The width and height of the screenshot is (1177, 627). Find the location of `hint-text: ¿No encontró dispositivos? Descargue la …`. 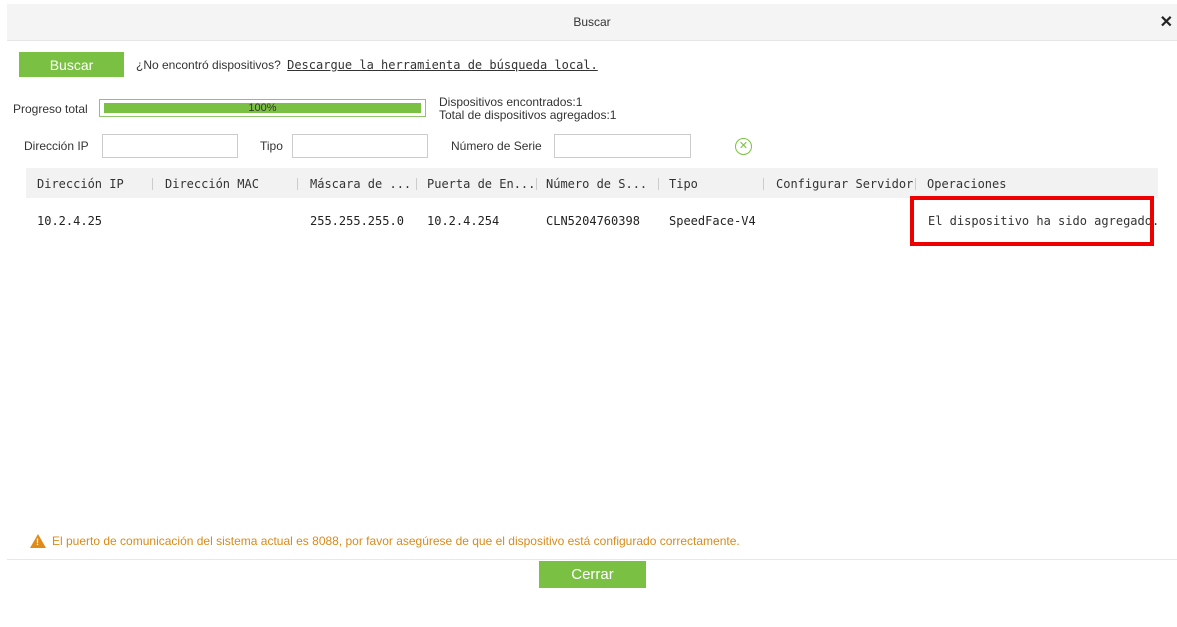

hint-text: ¿No encontró dispositivos? Descargue la … is located at coordinates (367, 65).